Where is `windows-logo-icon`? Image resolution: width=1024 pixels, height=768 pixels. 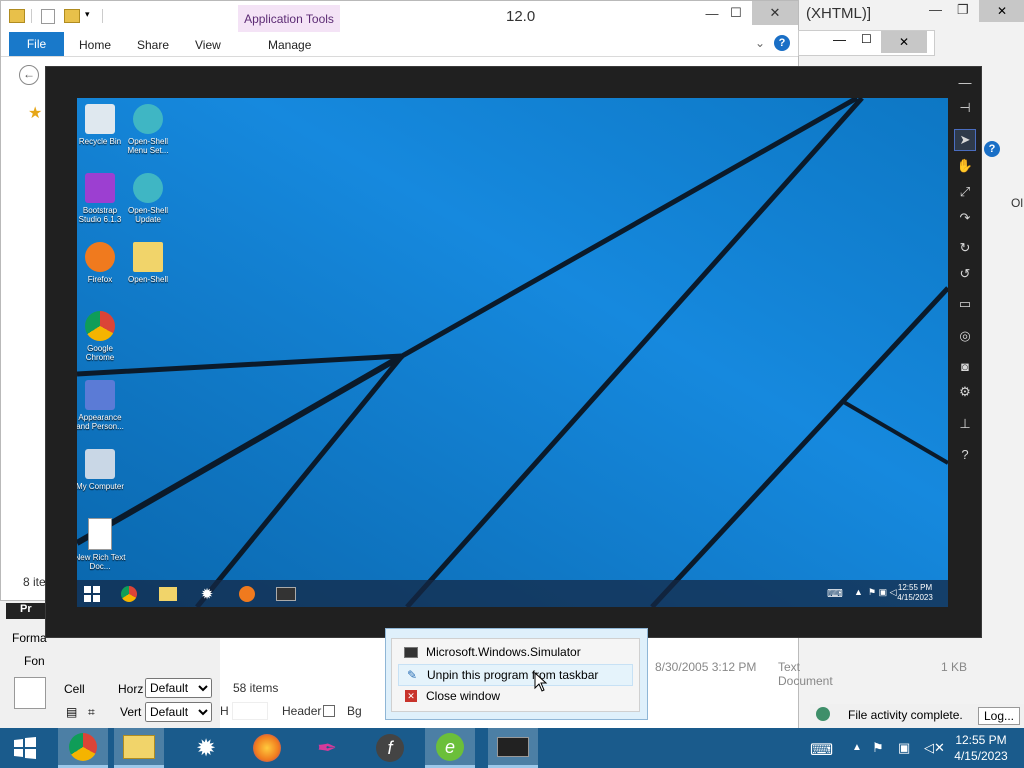 windows-logo-icon is located at coordinates (92, 594).